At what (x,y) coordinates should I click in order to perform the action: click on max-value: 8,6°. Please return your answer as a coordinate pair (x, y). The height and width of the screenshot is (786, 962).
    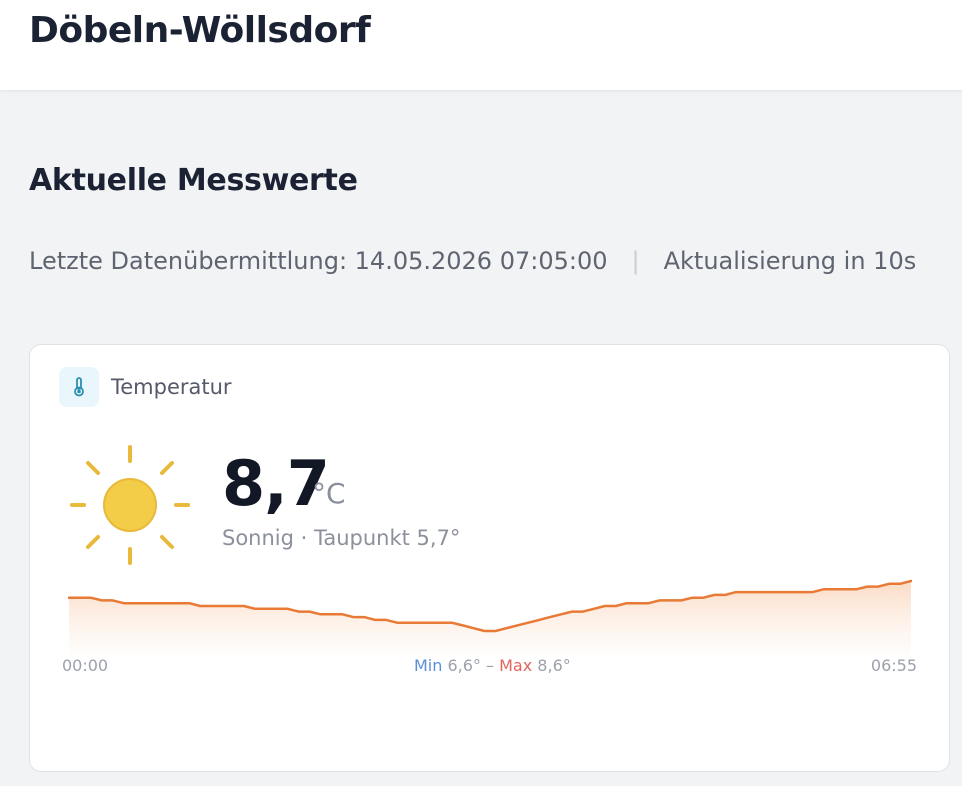
    Looking at the image, I should click on (554, 665).